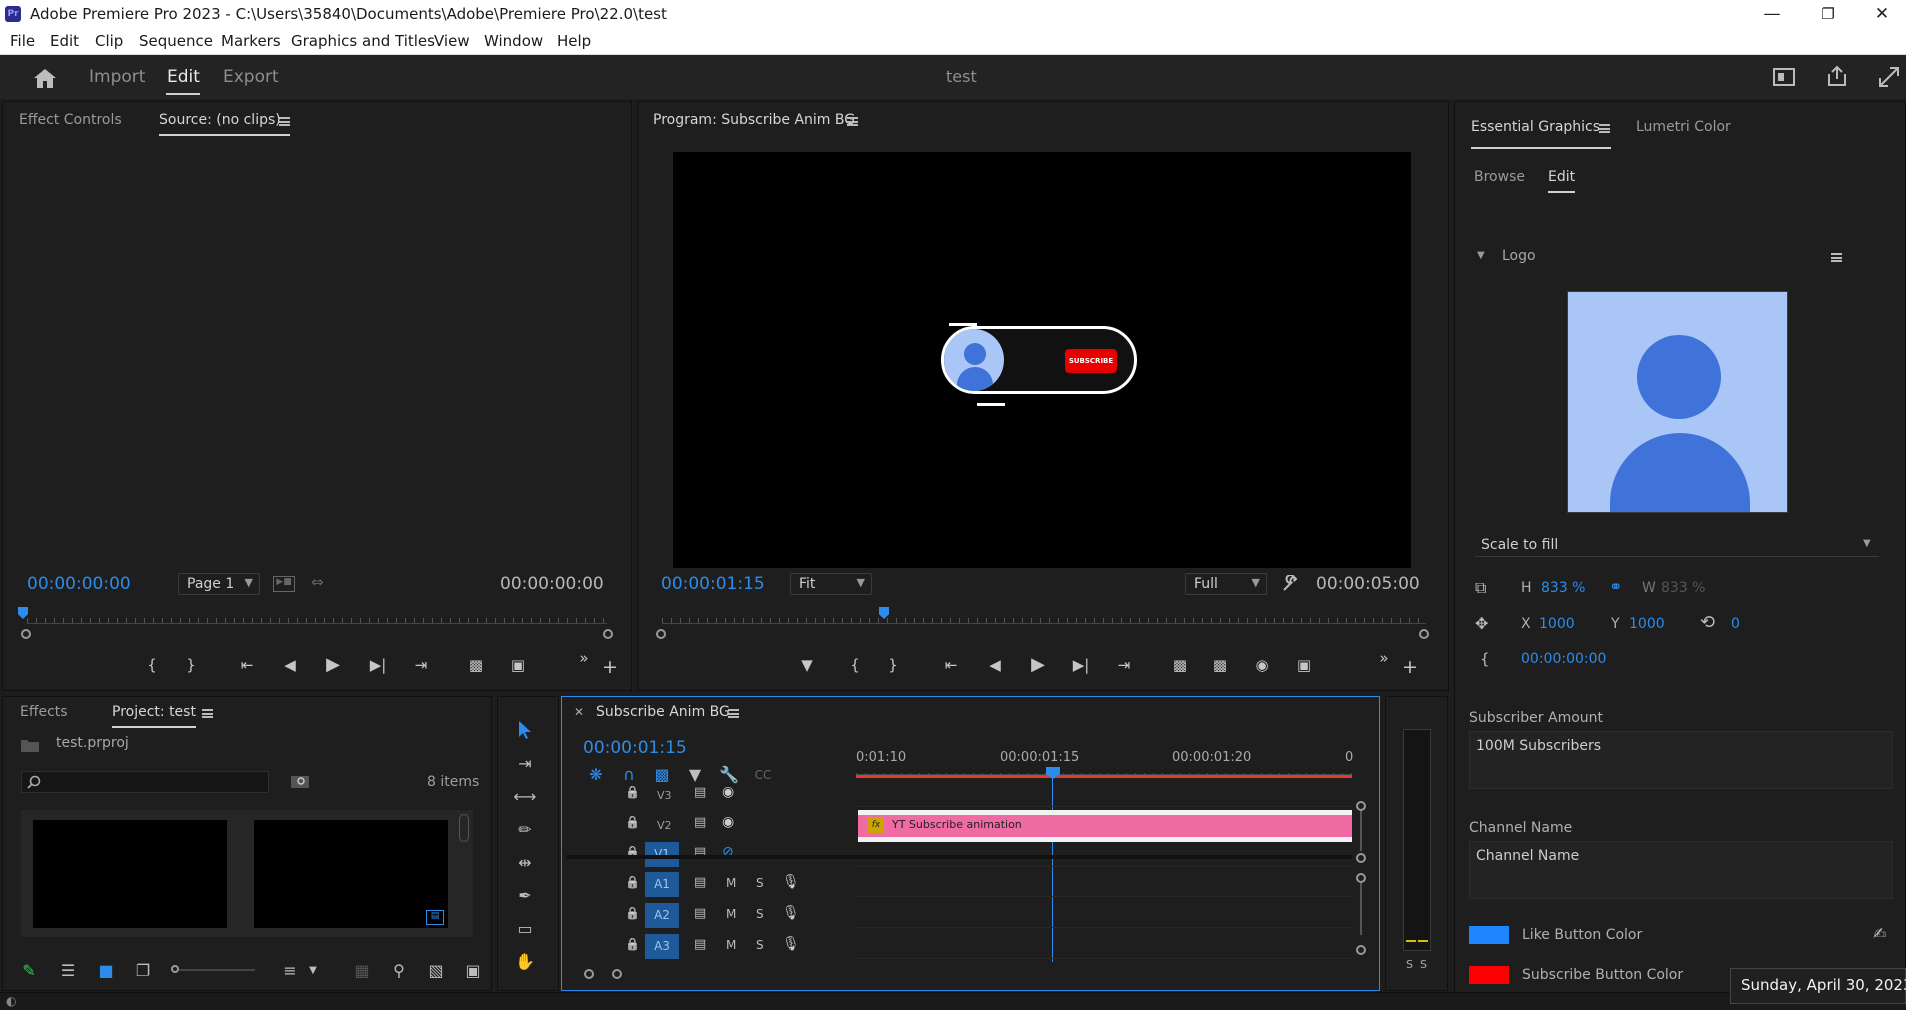 Image resolution: width=1906 pixels, height=1010 pixels. I want to click on v-scroll-handle-mid, so click(1361, 858).